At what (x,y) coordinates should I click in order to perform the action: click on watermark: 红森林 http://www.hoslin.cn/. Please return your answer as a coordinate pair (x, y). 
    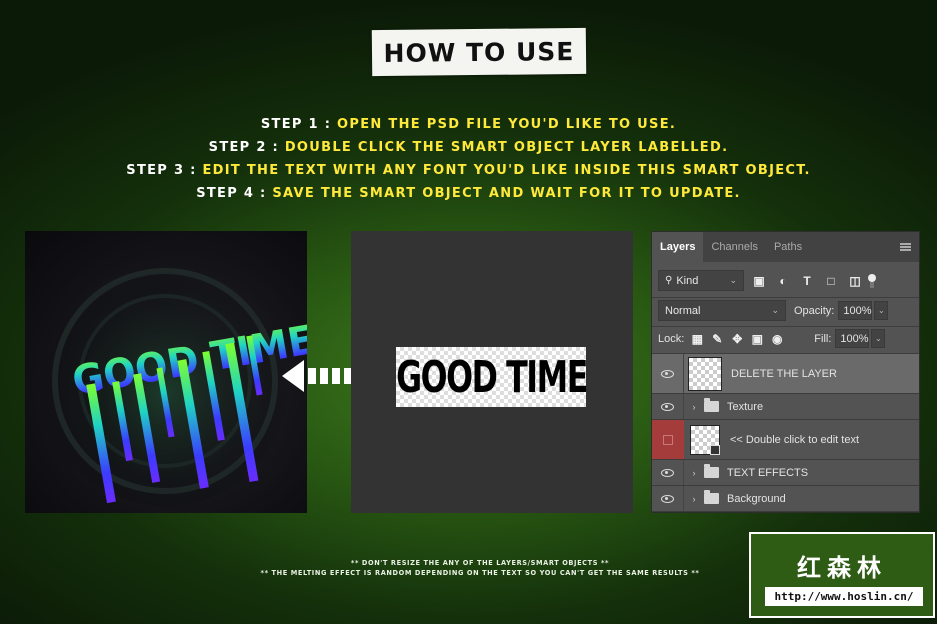
    Looking at the image, I should click on (842, 575).